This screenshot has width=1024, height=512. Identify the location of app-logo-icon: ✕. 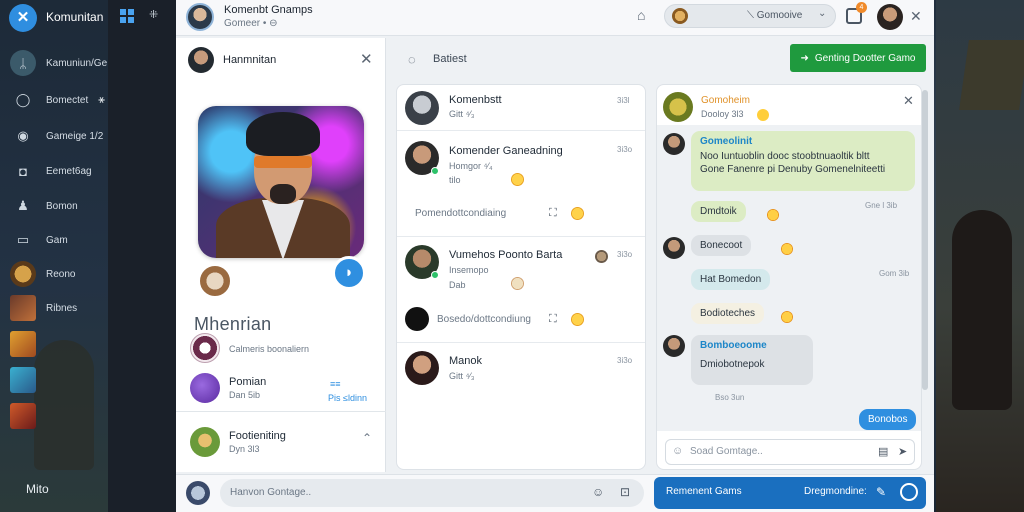
(23, 18).